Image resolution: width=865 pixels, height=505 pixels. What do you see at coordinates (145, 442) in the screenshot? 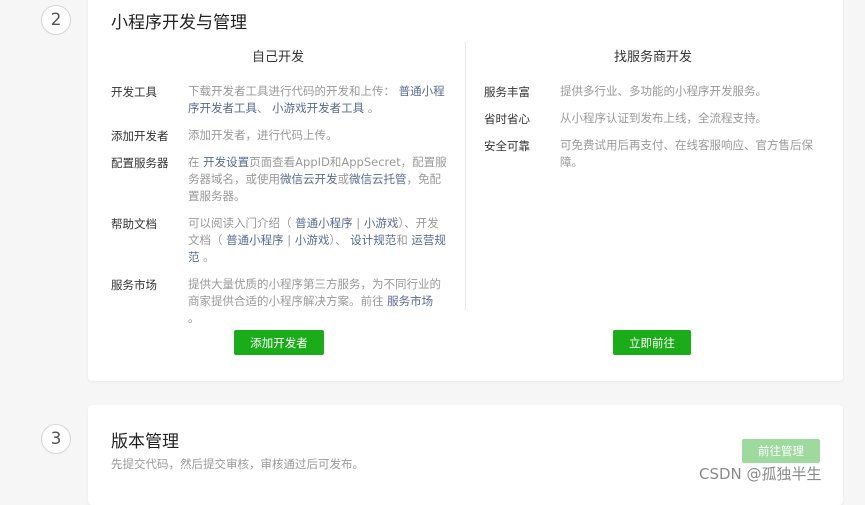
I see `version-management-title: 版本管理` at bounding box center [145, 442].